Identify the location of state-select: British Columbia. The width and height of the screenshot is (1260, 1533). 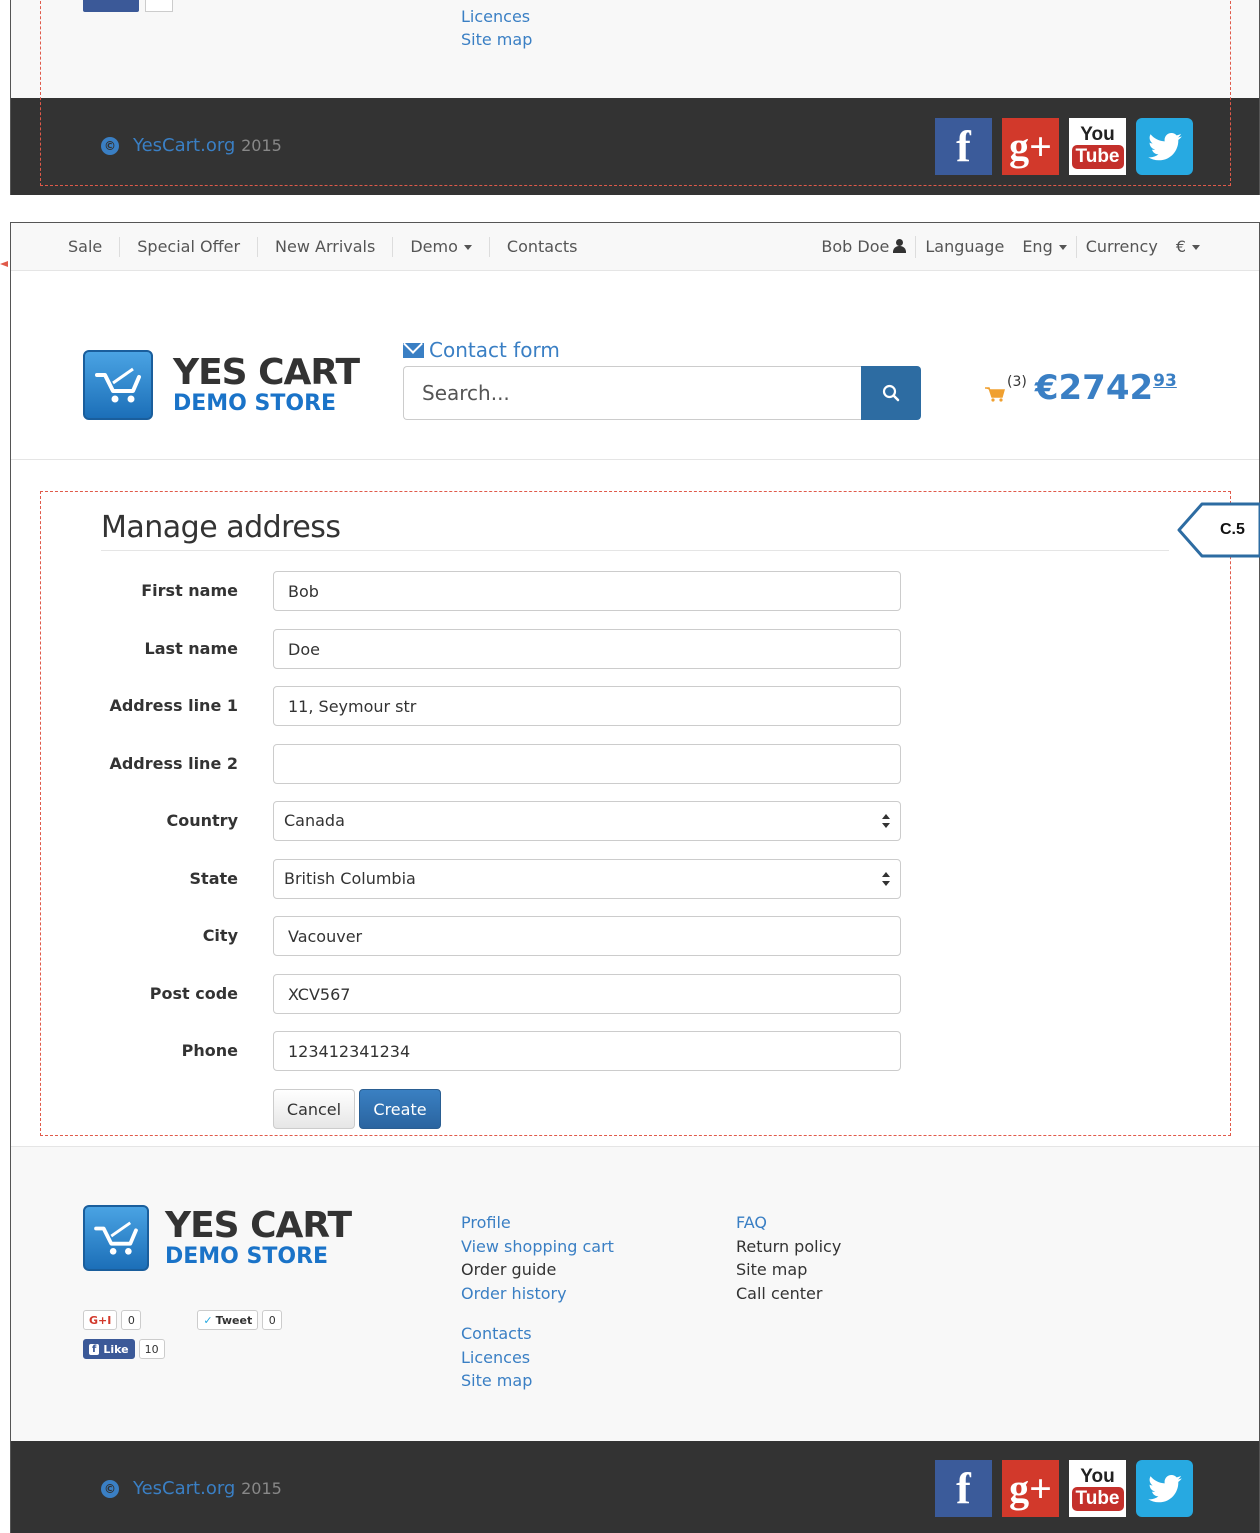
(587, 879).